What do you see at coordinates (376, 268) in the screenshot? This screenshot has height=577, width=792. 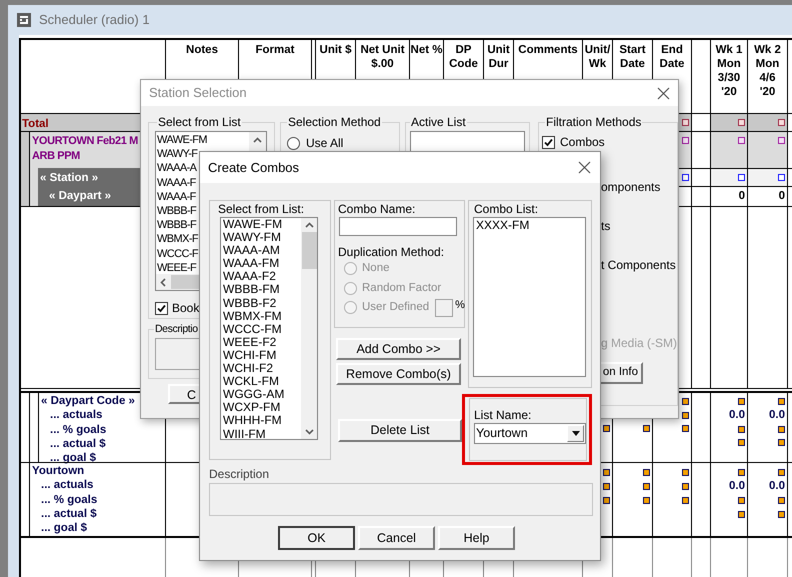 I see `radio-label: None` at bounding box center [376, 268].